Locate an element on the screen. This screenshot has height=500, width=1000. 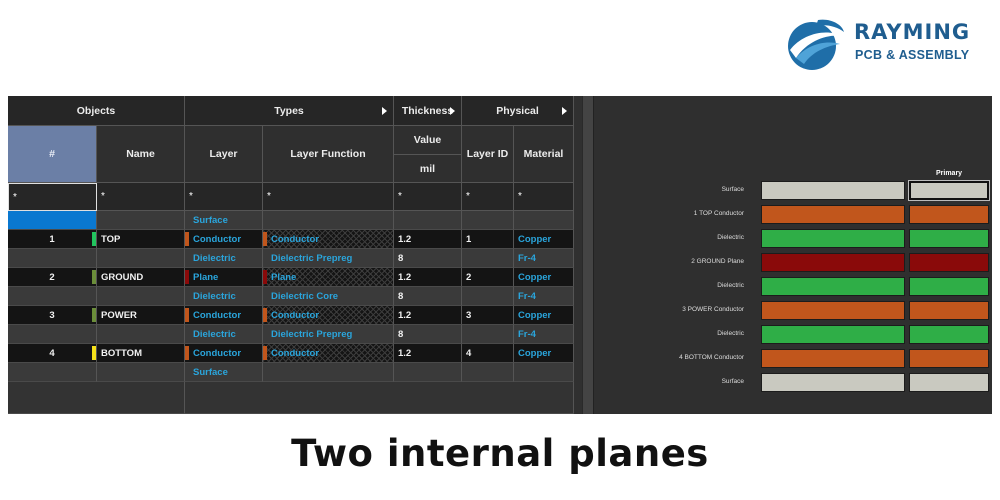
group-header-objects: Objects is located at coordinates (96, 111).